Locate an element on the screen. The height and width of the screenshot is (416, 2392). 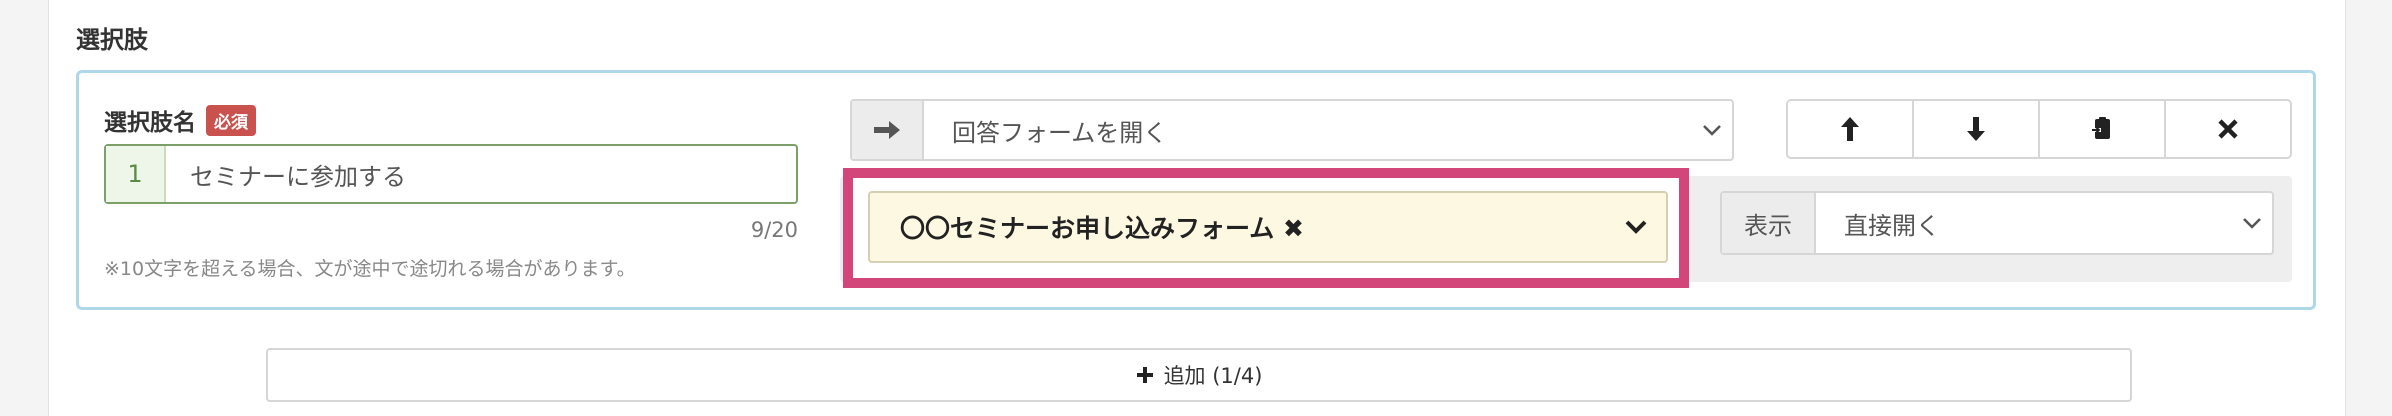
form-select: 〇〇セミナーお申し込みフォーム ✖ is located at coordinates (1268, 227).